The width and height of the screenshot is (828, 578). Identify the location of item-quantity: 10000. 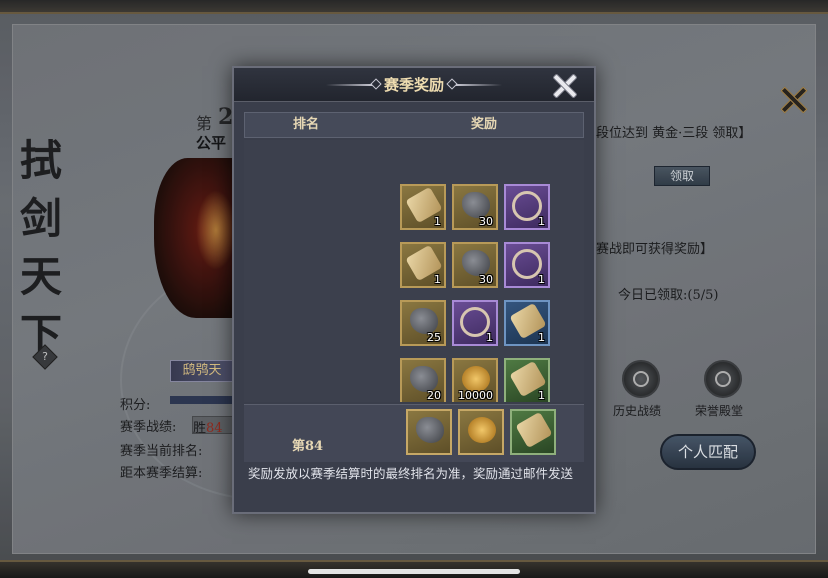
(475, 395).